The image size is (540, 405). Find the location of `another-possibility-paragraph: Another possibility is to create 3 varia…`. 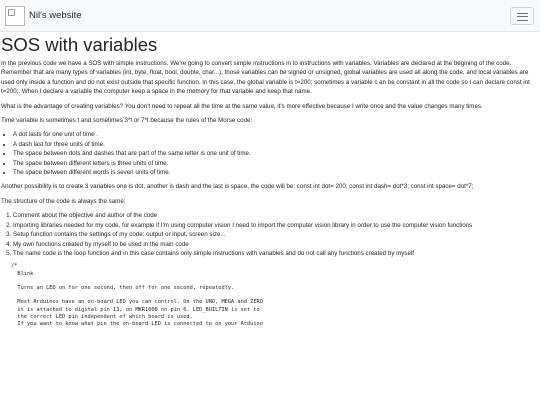

another-possibility-paragraph: Another possibility is to create 3 varia… is located at coordinates (237, 187).